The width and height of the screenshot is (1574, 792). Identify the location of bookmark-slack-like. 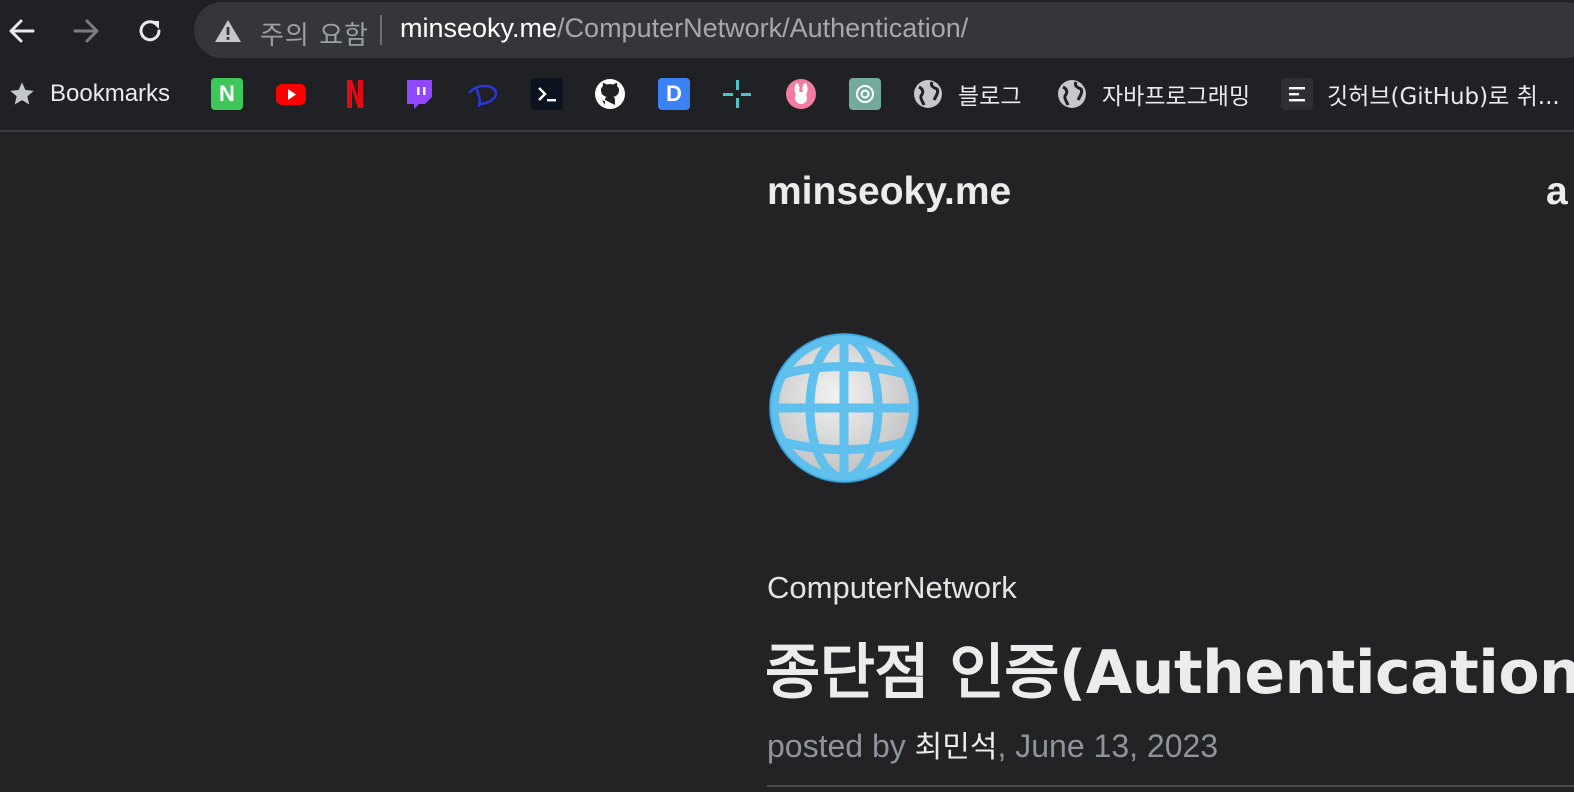
(737, 94).